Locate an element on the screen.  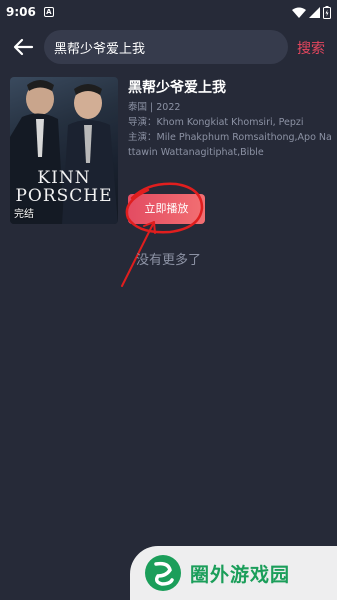
play-now-button: 立即播放 is located at coordinates (166, 209).